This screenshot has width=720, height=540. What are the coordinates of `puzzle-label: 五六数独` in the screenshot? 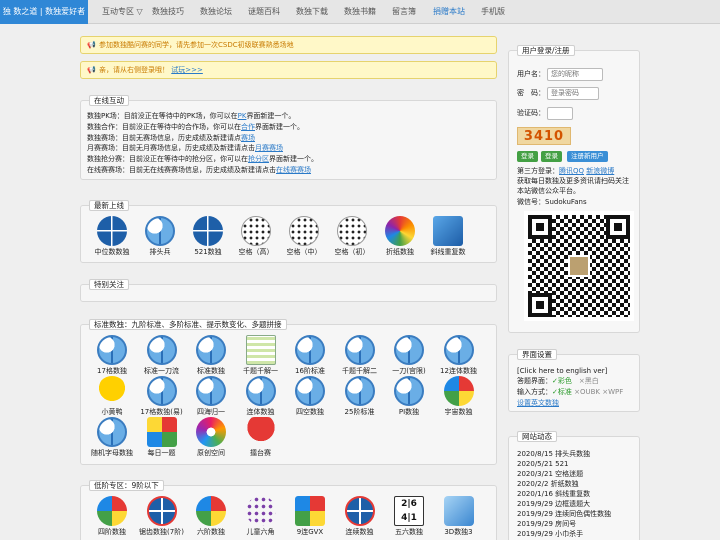 It's located at (409, 532).